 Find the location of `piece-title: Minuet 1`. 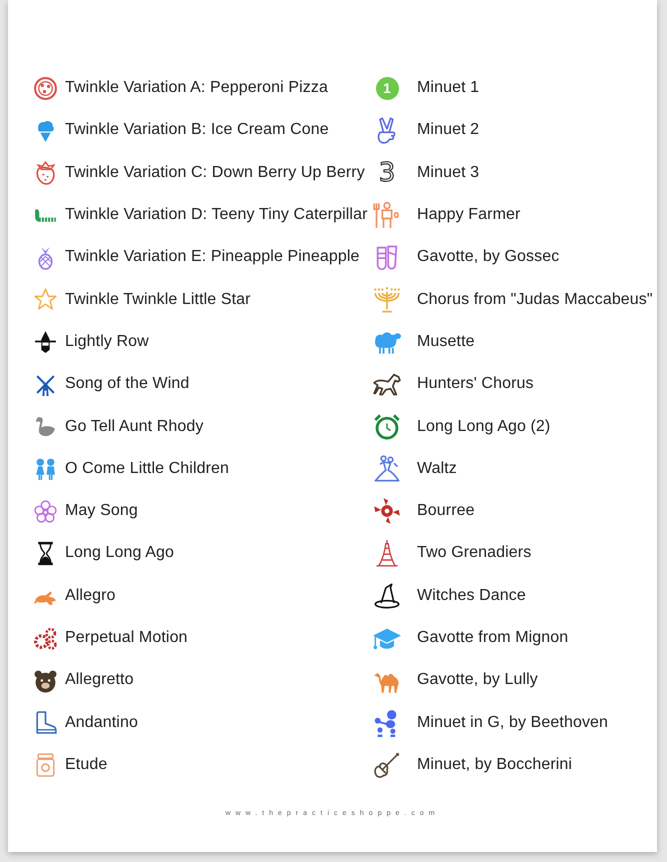

piece-title: Minuet 1 is located at coordinates (448, 88).